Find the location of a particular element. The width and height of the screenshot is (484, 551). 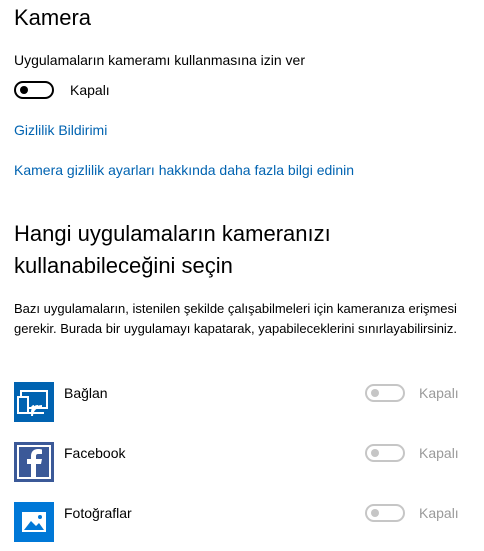

photos-icon is located at coordinates (34, 522).